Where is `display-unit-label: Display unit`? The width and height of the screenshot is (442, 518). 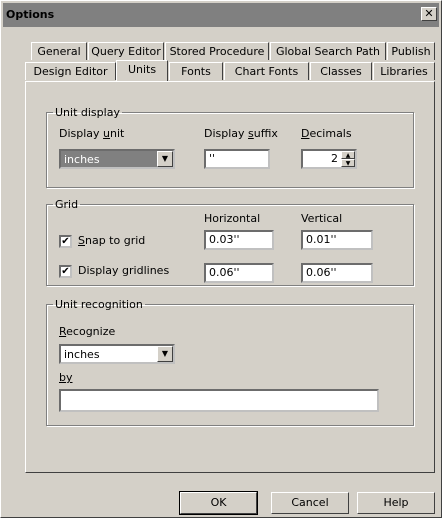
display-unit-label: Display unit is located at coordinates (92, 133).